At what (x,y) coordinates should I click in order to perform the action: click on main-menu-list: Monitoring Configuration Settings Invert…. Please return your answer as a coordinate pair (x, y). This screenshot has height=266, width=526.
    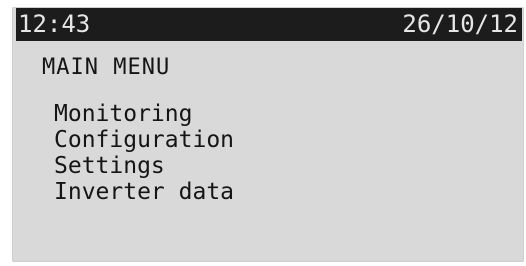
    Looking at the image, I should click on (144, 153).